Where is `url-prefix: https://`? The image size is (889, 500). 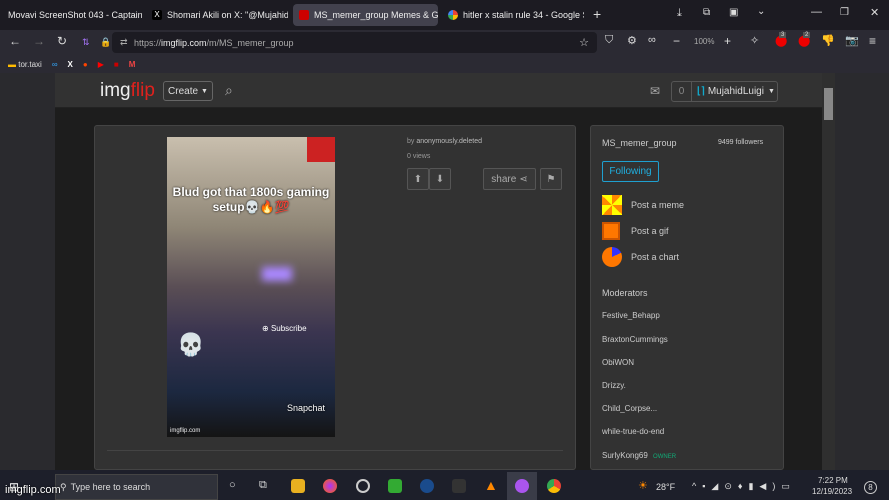 url-prefix: https:// is located at coordinates (148, 42).